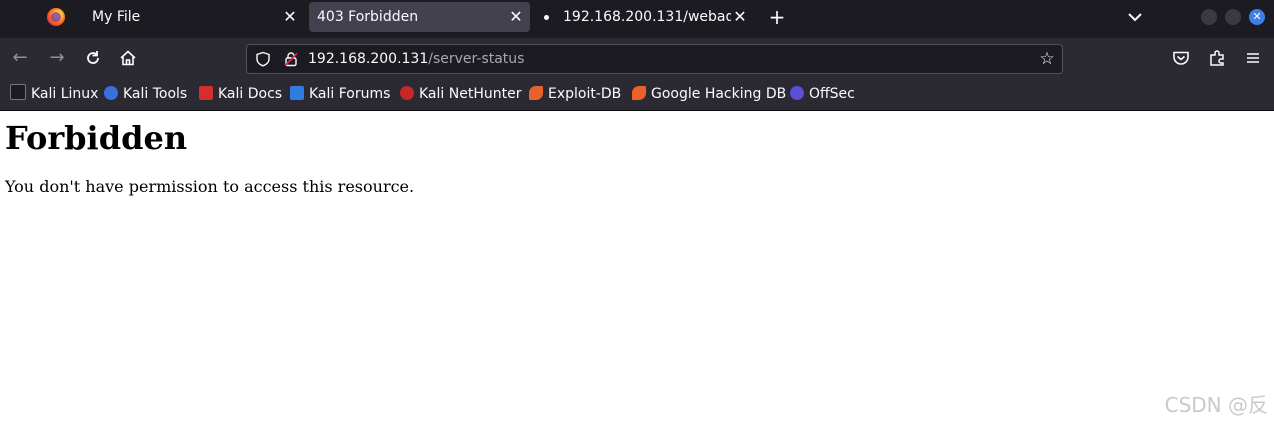  Describe the element at coordinates (1135, 17) in the screenshot. I see `chevron-down-icon` at that location.